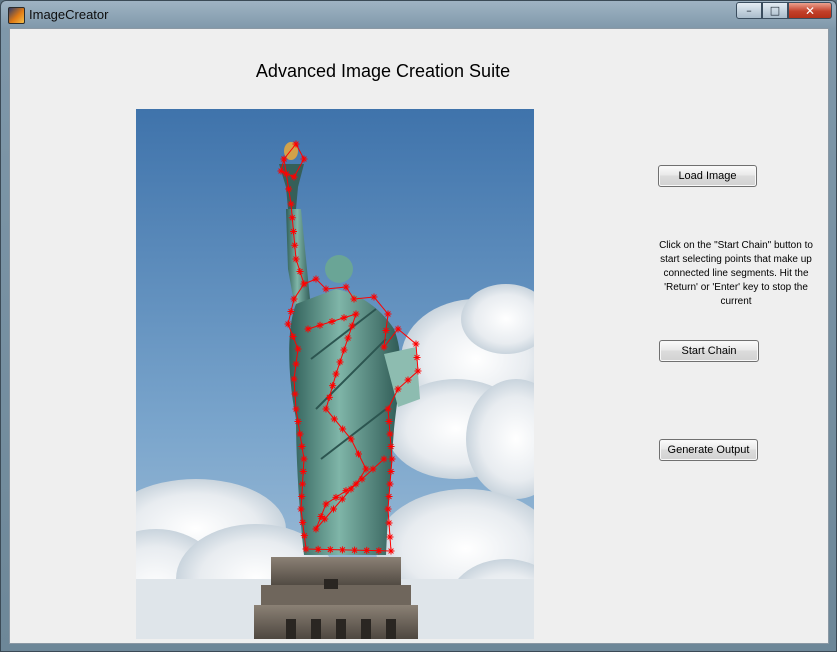 This screenshot has height=652, width=837. I want to click on close-icon: ✕, so click(810, 10).